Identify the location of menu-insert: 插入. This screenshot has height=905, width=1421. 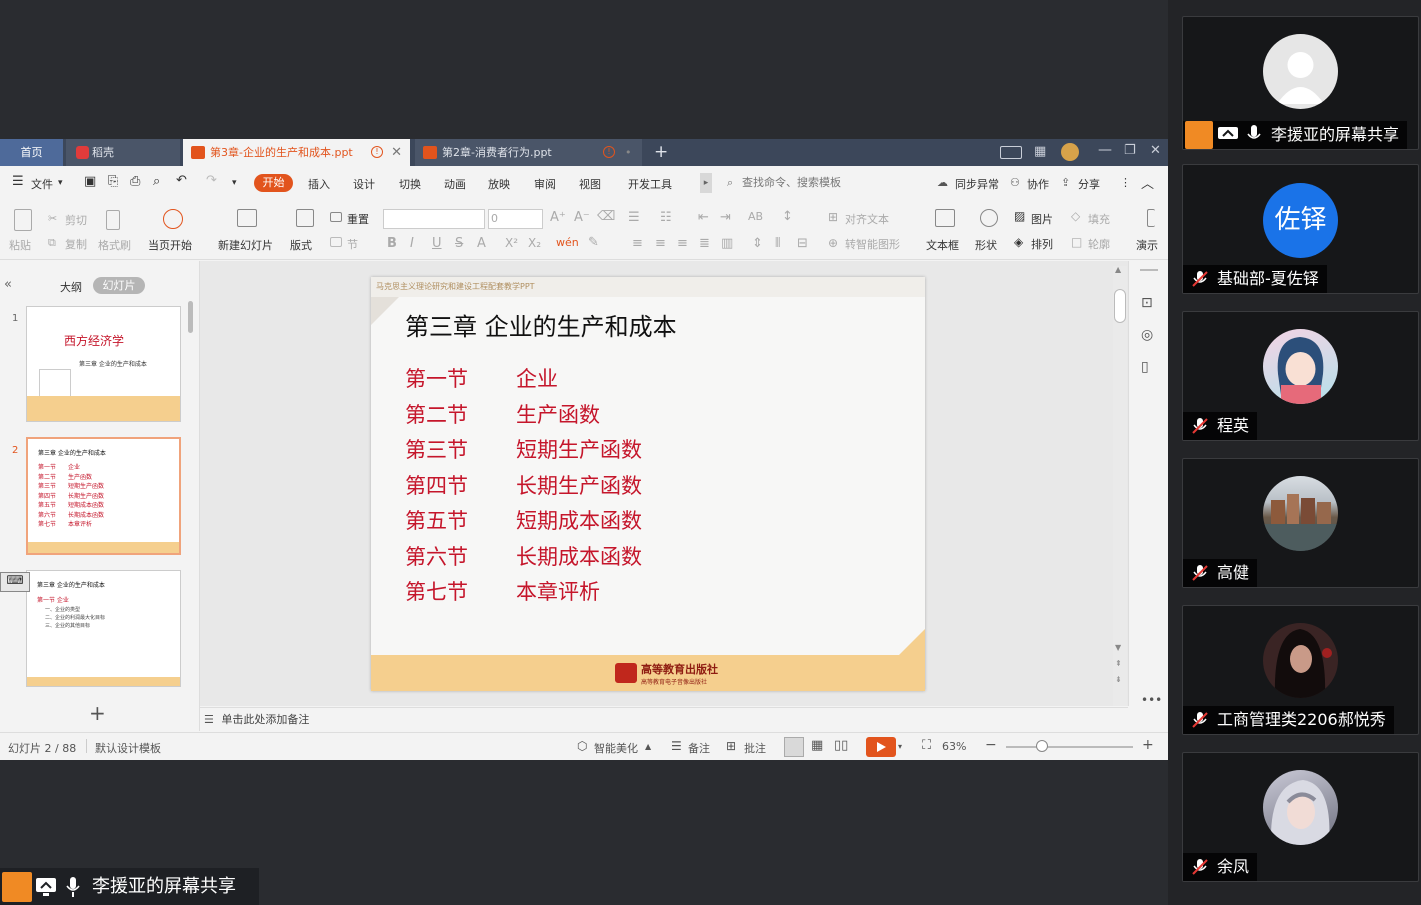
(319, 184).